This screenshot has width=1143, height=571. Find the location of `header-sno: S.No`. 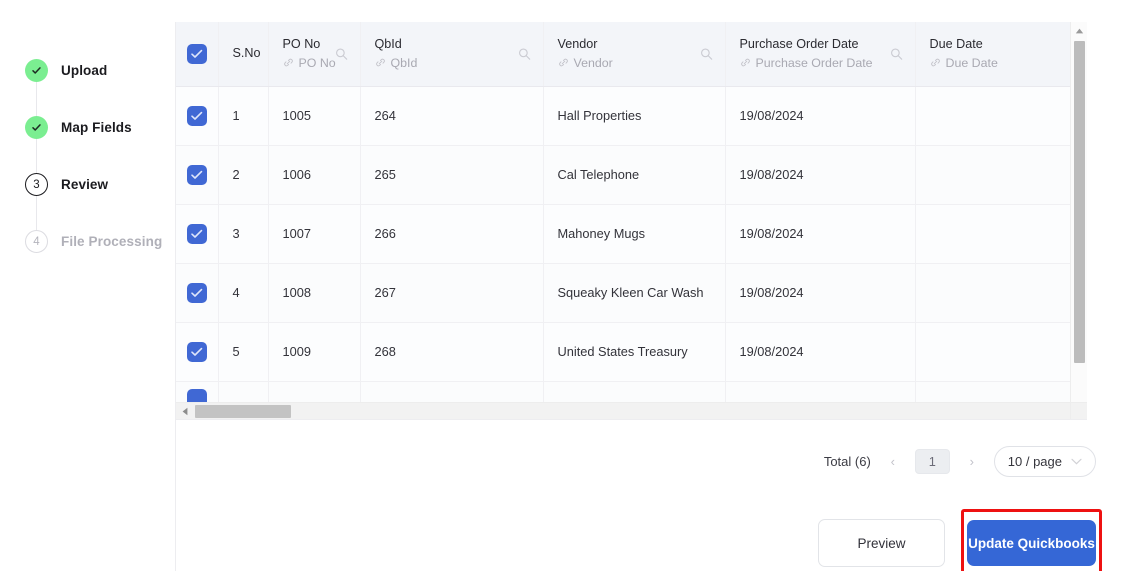

header-sno: S.No is located at coordinates (243, 54).